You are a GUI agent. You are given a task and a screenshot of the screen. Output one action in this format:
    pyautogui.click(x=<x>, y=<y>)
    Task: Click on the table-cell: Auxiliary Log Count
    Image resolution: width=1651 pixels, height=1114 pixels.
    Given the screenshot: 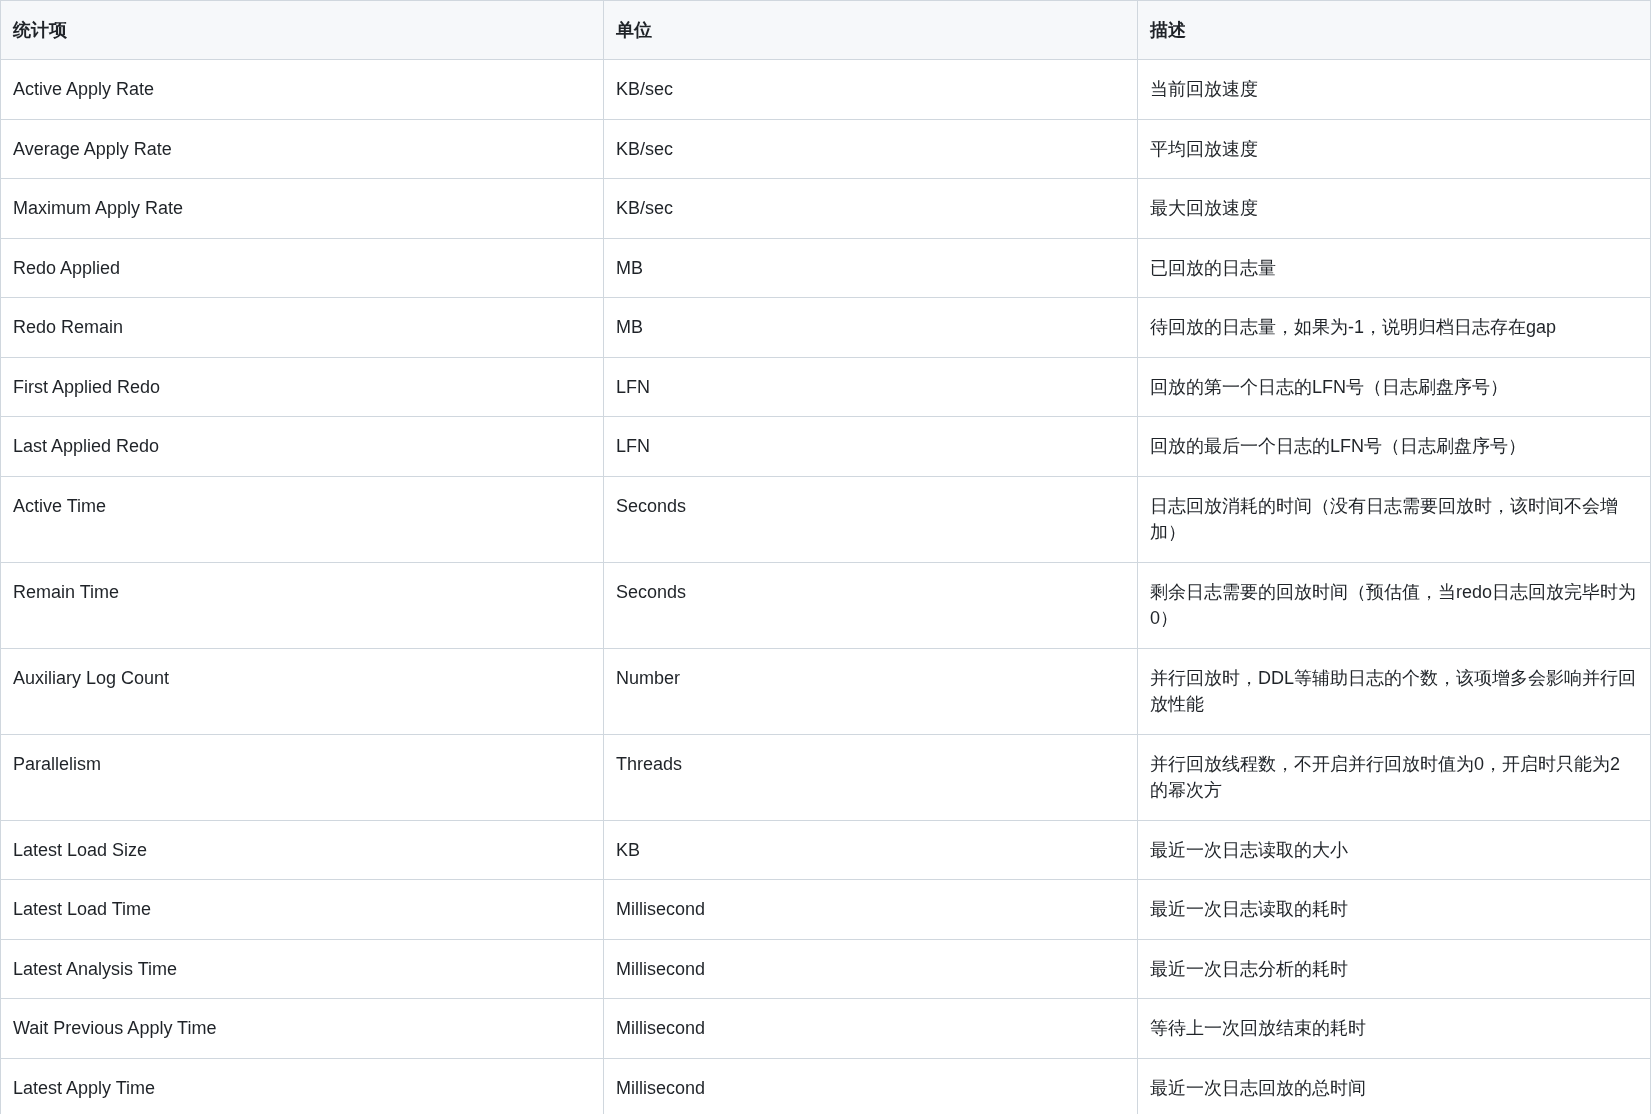 What is the action you would take?
    pyautogui.click(x=302, y=691)
    